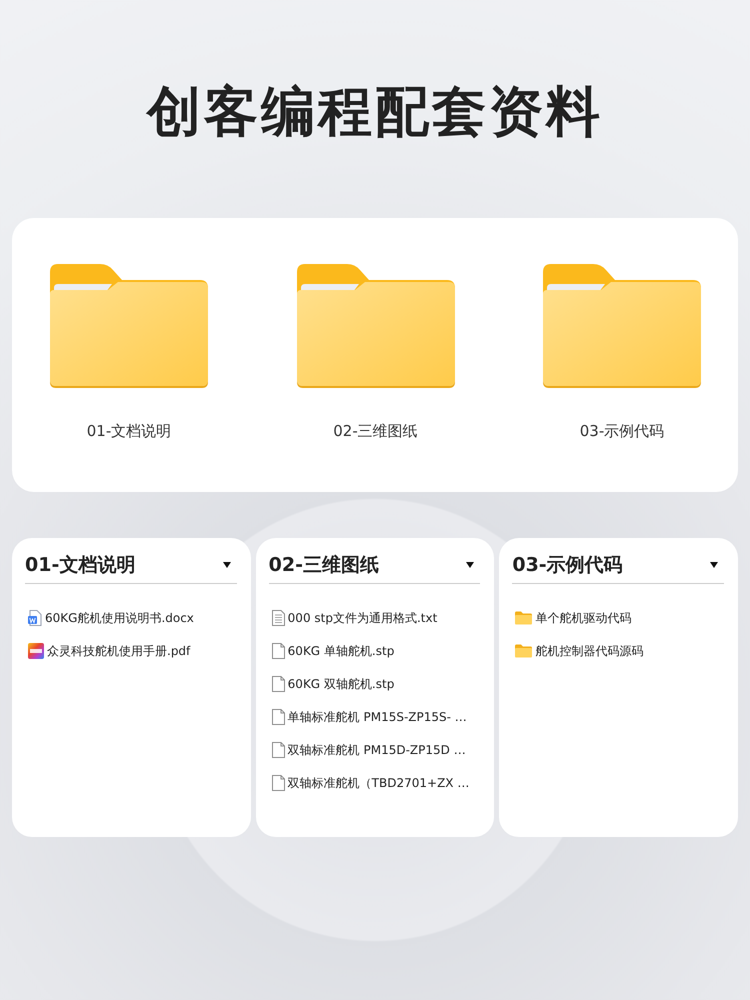  I want to click on pdf-icon, so click(36, 651).